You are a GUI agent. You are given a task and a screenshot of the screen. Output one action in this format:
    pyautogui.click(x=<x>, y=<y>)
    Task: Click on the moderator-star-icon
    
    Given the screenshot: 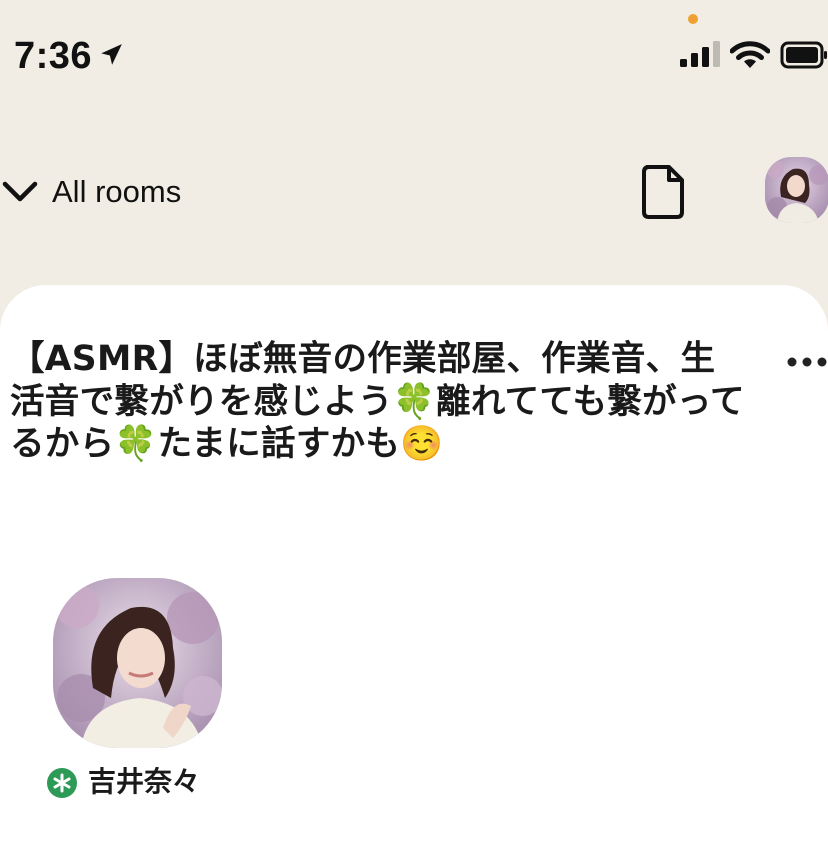 What is the action you would take?
    pyautogui.click(x=62, y=783)
    